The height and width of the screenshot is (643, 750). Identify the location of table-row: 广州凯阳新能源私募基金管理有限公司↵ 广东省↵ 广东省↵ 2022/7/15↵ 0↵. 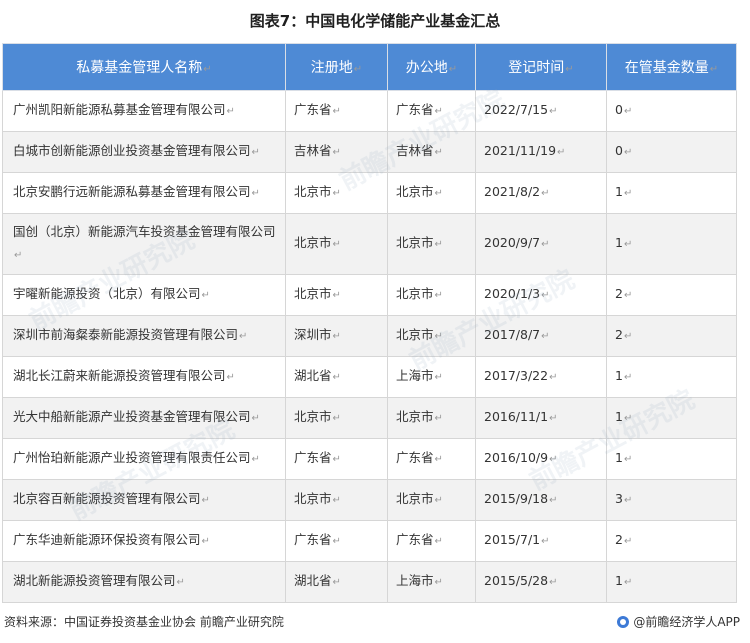
(369, 111).